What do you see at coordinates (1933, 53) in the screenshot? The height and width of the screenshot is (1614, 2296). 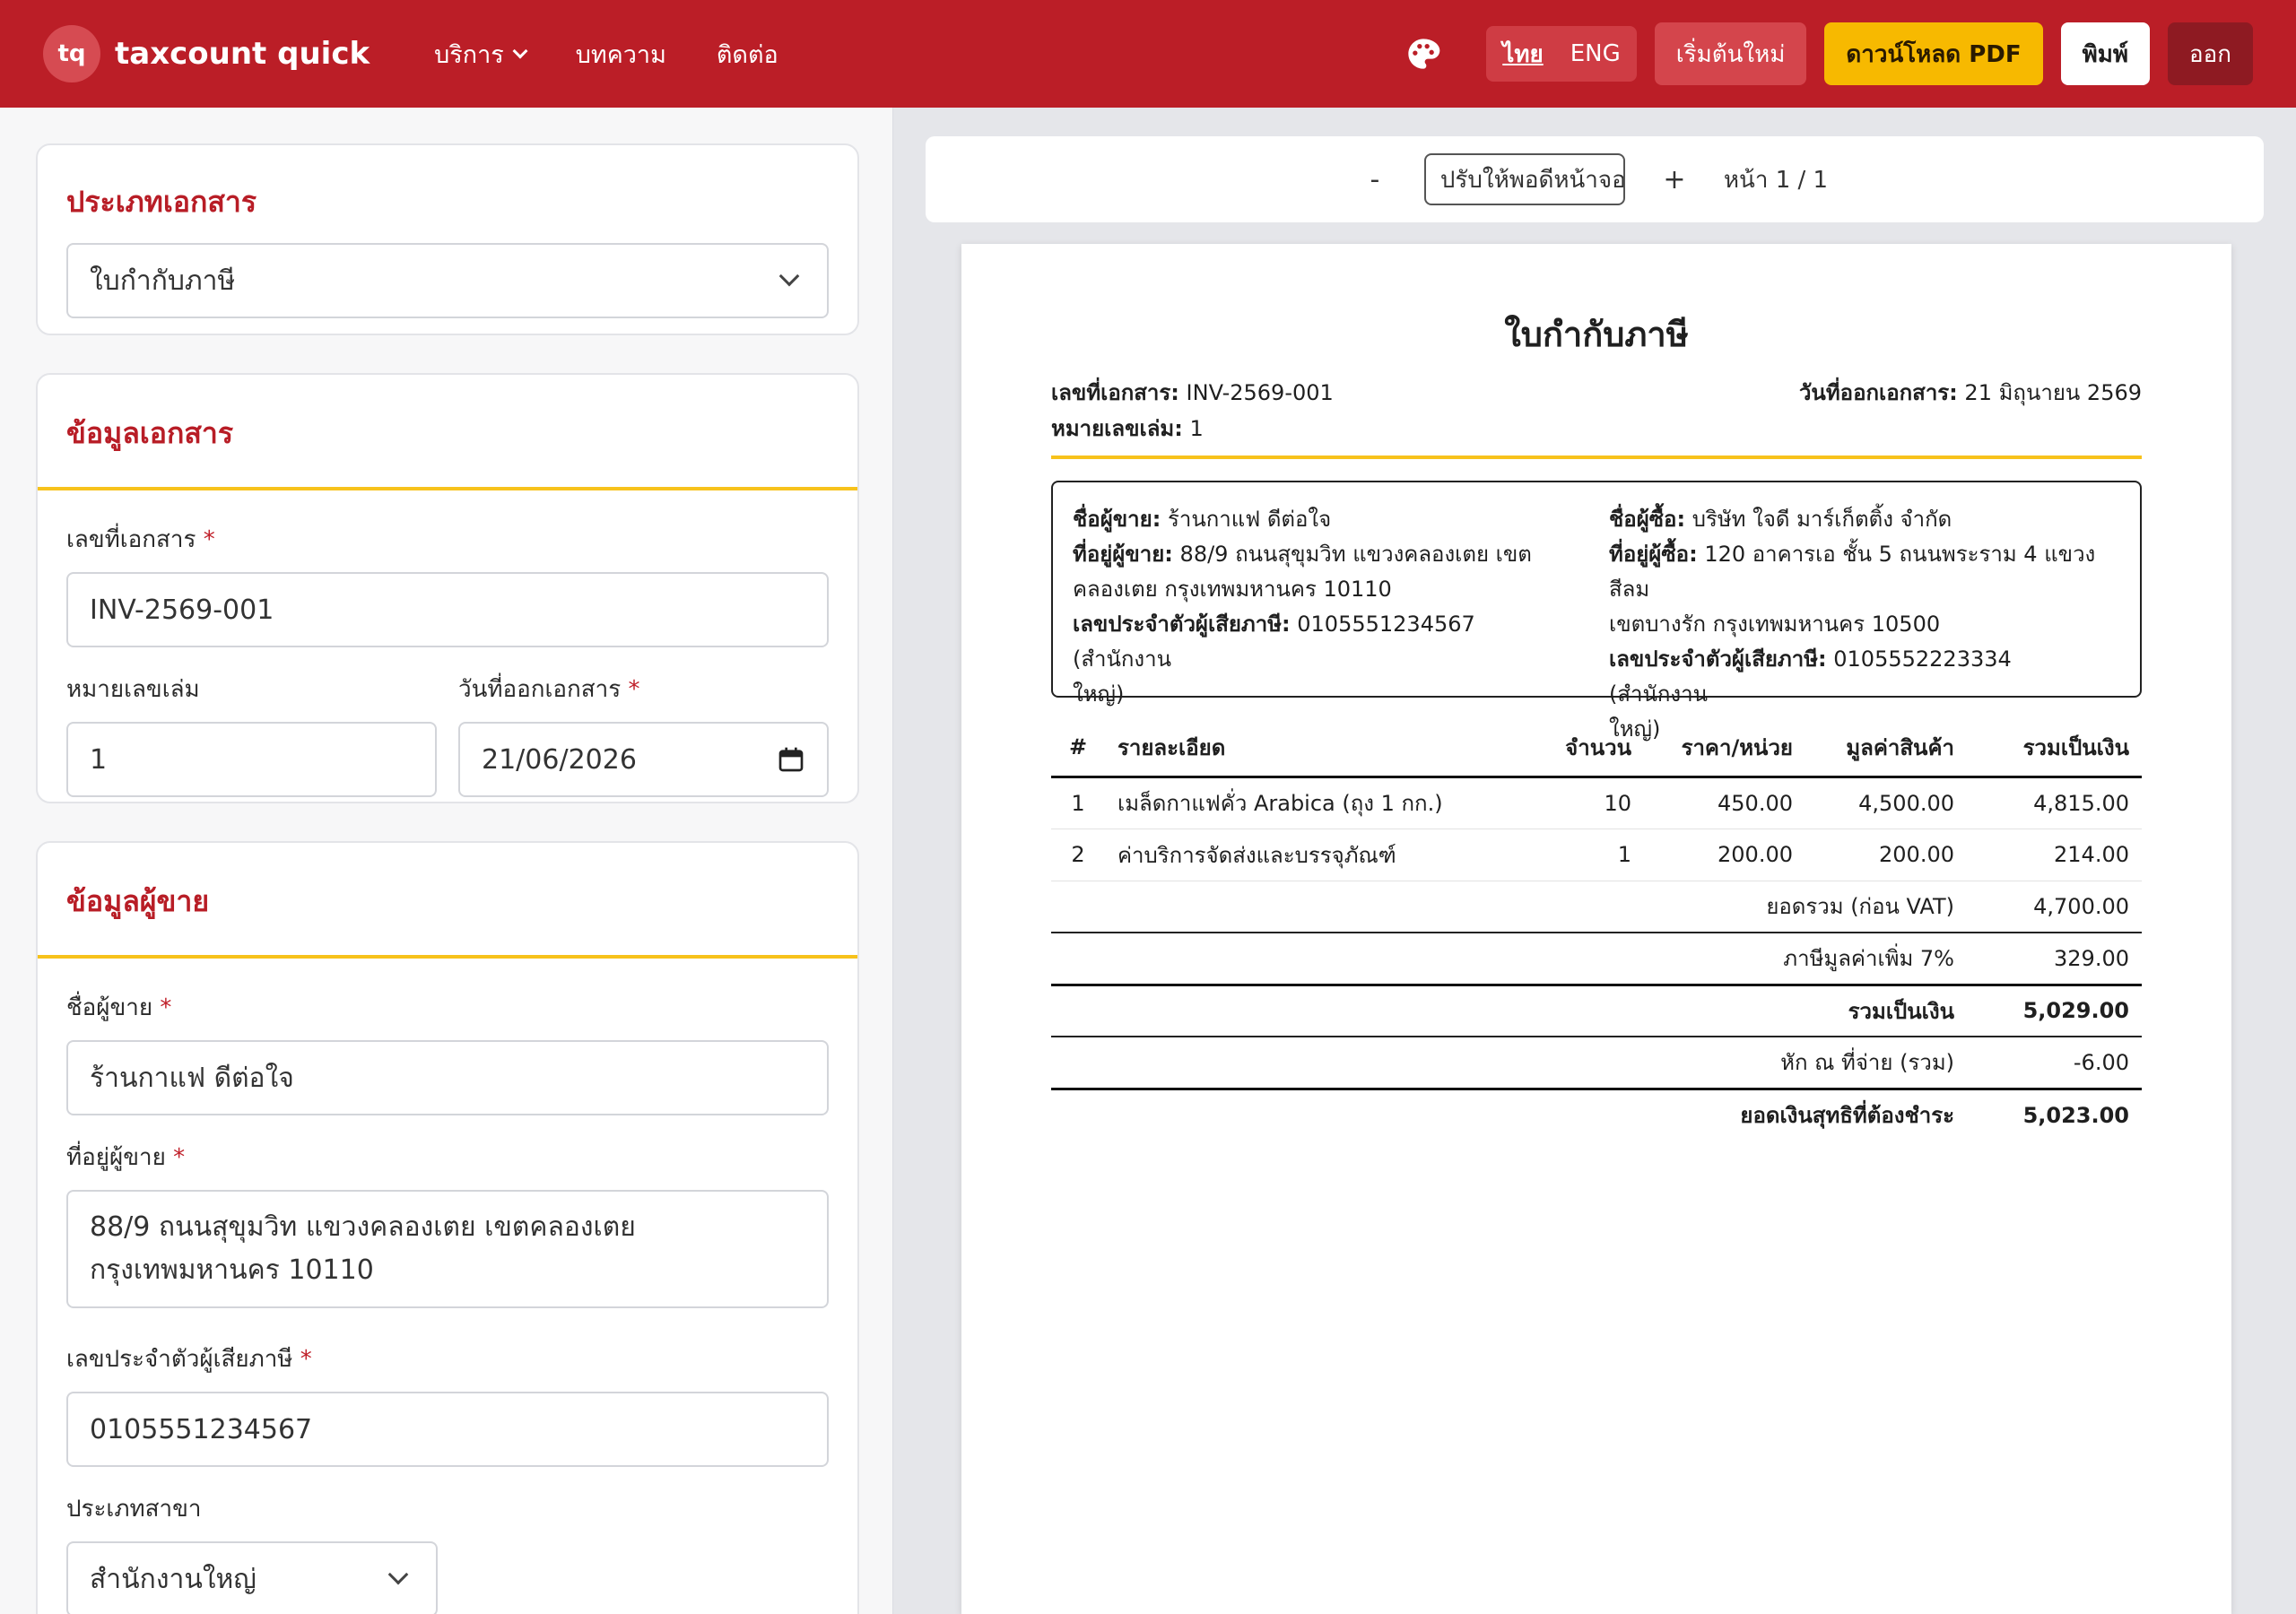 I see `download-pdf-button: ดาวน์โหลด PDF` at bounding box center [1933, 53].